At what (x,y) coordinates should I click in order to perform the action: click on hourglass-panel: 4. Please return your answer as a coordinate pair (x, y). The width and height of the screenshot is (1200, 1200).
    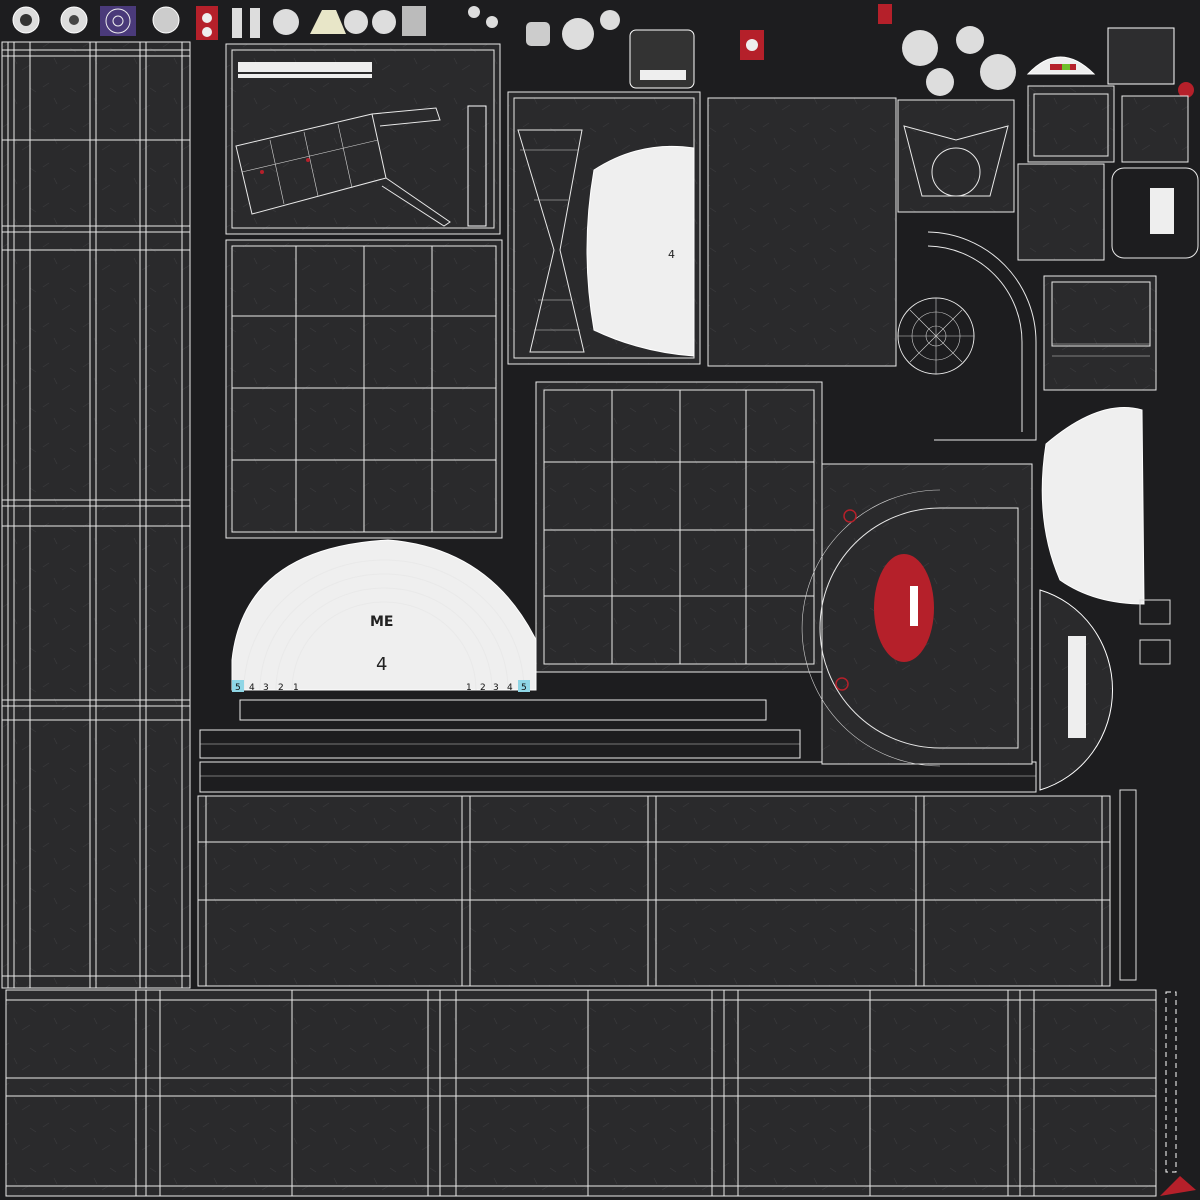
    Looking at the image, I should click on (604, 228).